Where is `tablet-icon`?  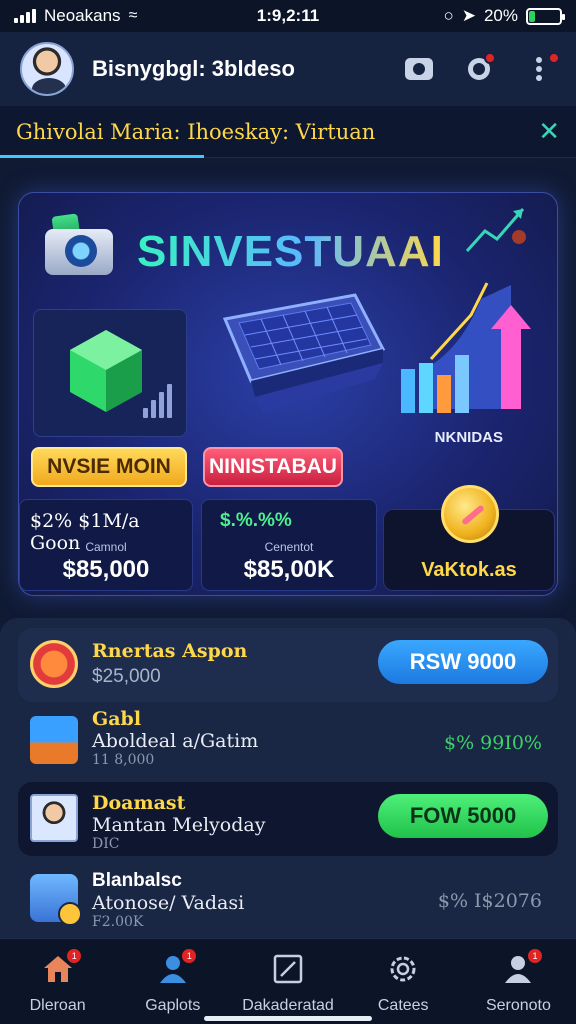 tablet-icon is located at coordinates (304, 353).